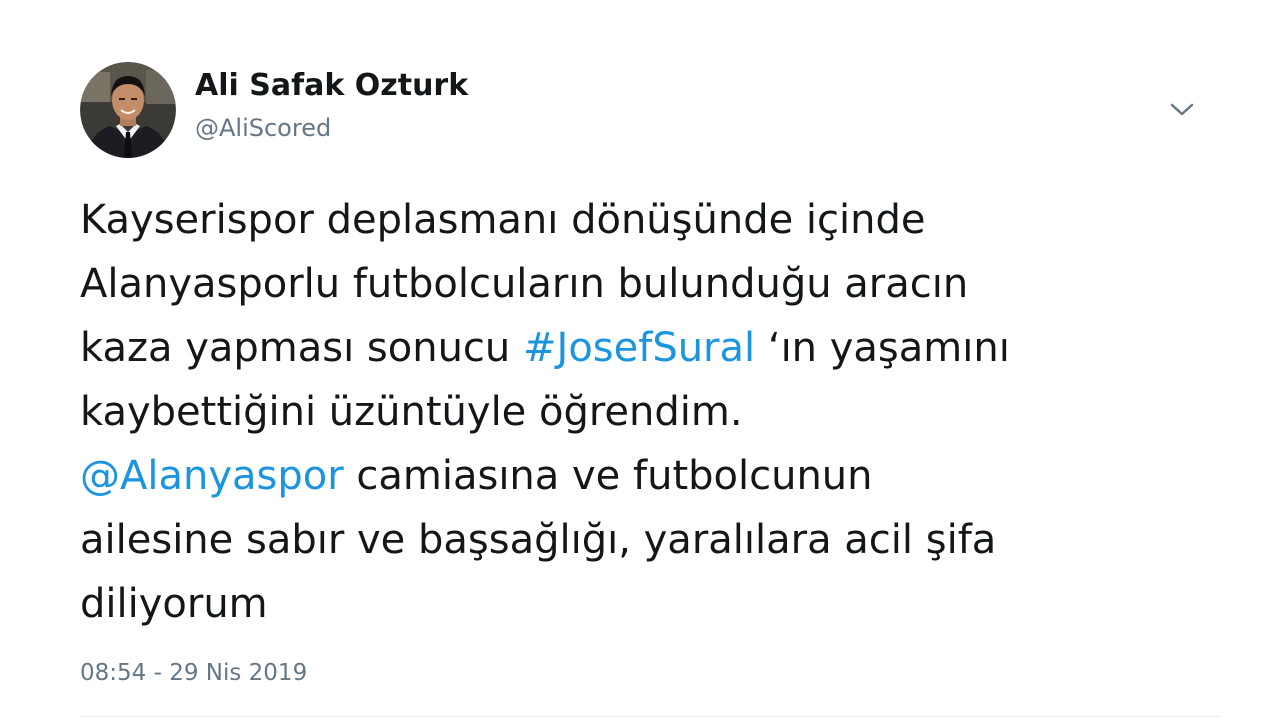 The width and height of the screenshot is (1280, 720). What do you see at coordinates (331, 85) in the screenshot?
I see `author-name: Ali Safak Ozturk` at bounding box center [331, 85].